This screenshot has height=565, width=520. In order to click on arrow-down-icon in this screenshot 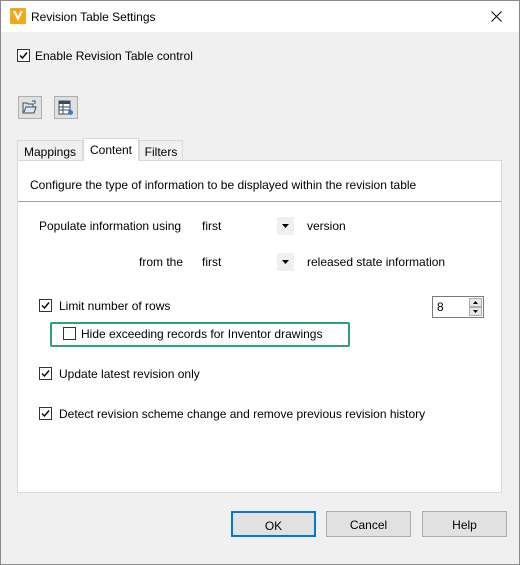, I will do `click(475, 311)`.